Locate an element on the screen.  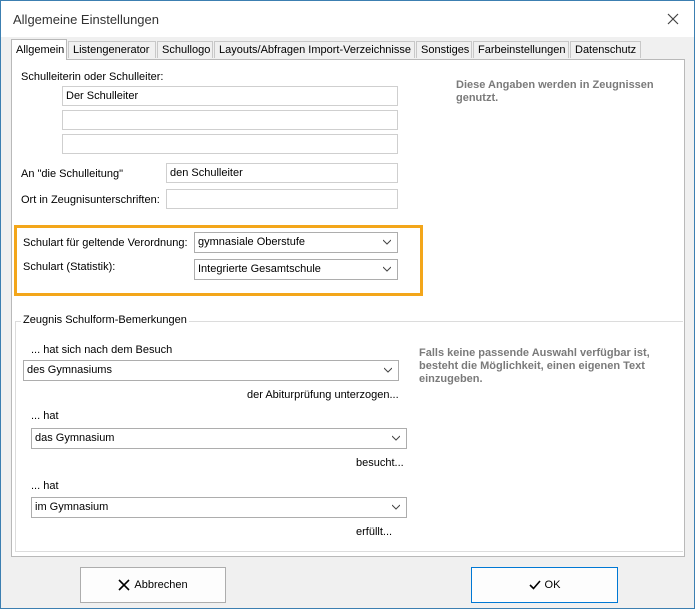
an-schulleitung-input: den Schulleiter is located at coordinates (282, 173).